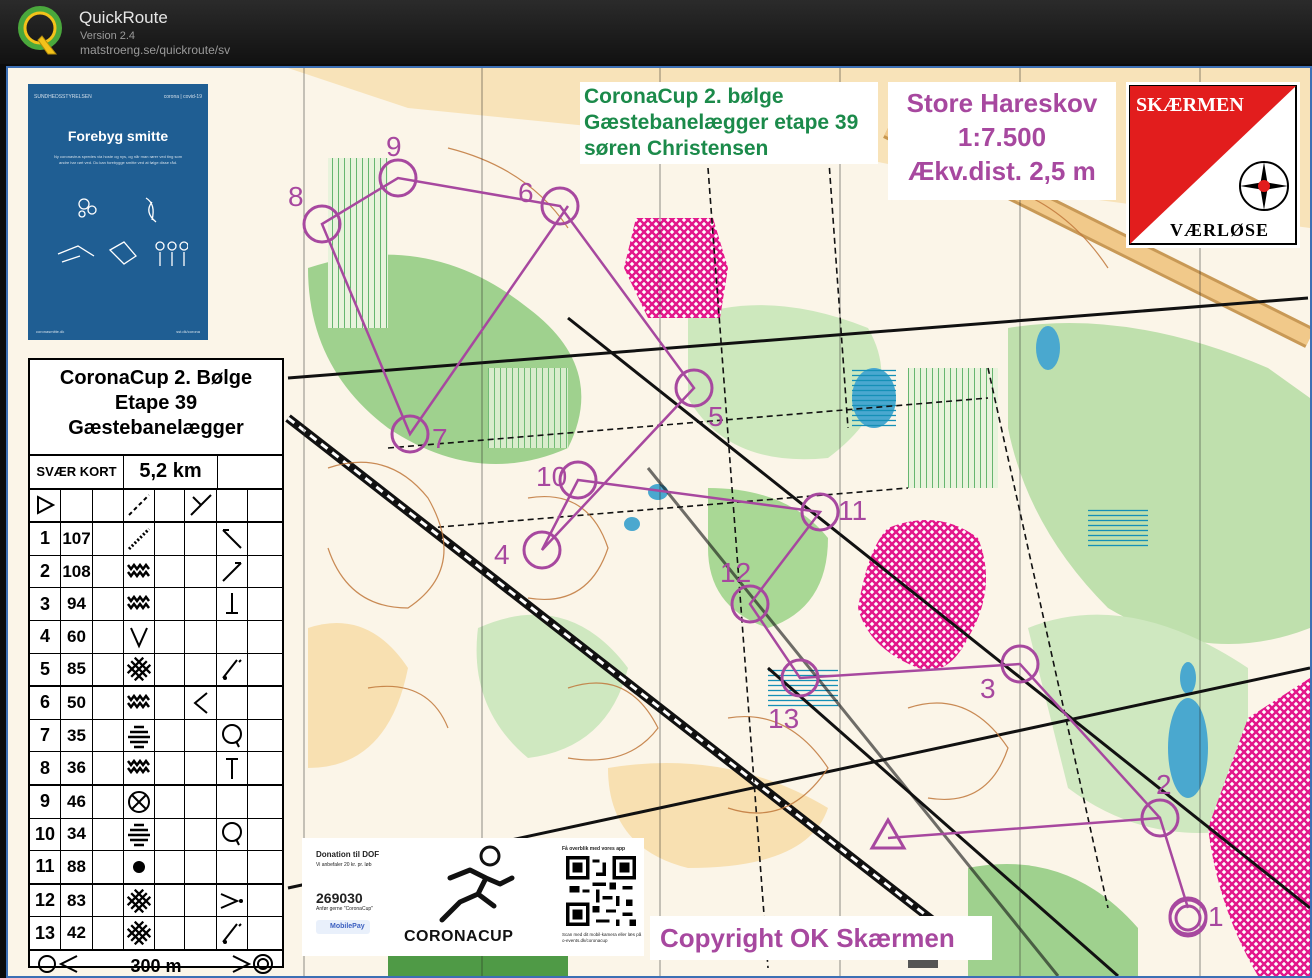 This screenshot has width=1312, height=978. Describe the element at coordinates (156, 703) in the screenshot. I see `cd-control-row: 6 50` at that location.